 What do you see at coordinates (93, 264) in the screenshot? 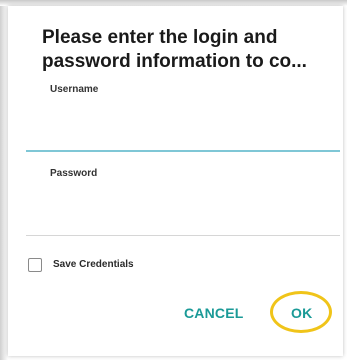
I see `save-credentials-label: Save Credentials` at bounding box center [93, 264].